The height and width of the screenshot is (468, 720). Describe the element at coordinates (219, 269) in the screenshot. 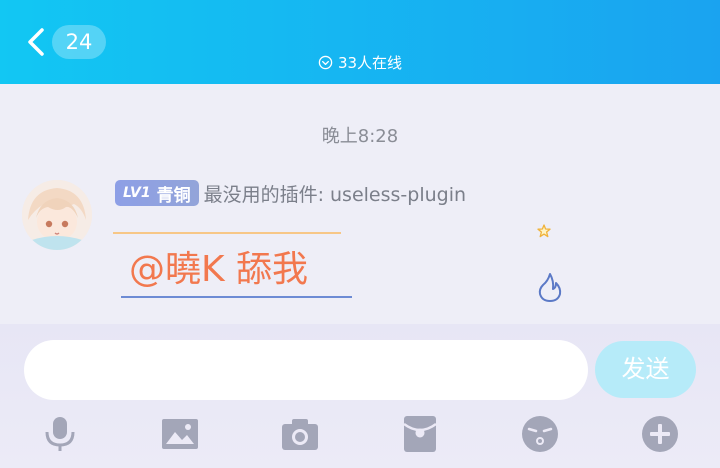

I see `message-text: @曉K 舔我` at that location.